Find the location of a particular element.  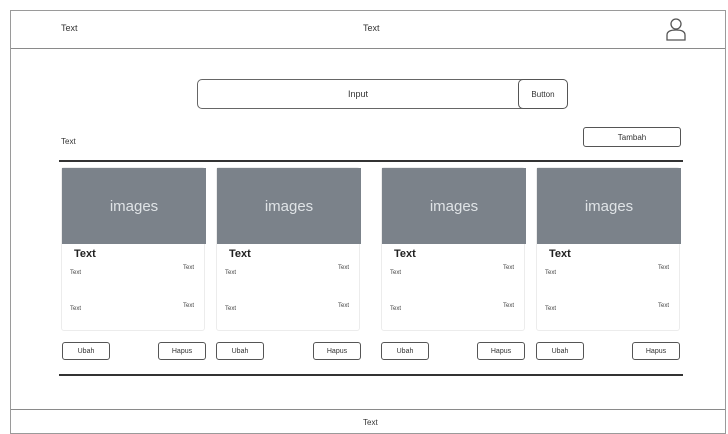

section-label: Text is located at coordinates (68, 141).